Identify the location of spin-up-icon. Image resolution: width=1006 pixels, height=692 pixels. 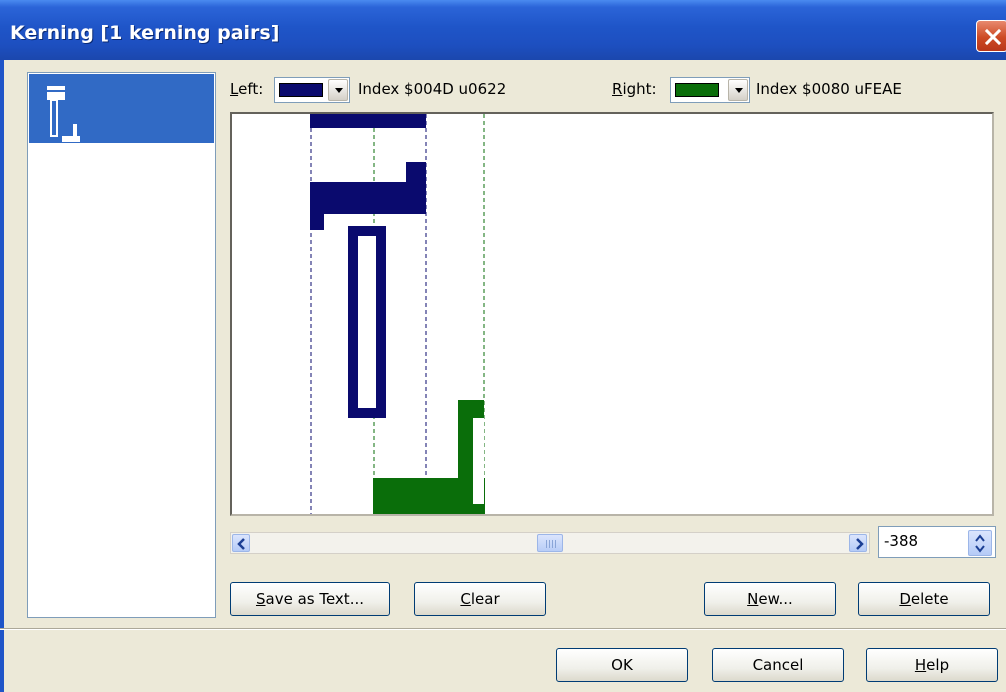
(980, 538).